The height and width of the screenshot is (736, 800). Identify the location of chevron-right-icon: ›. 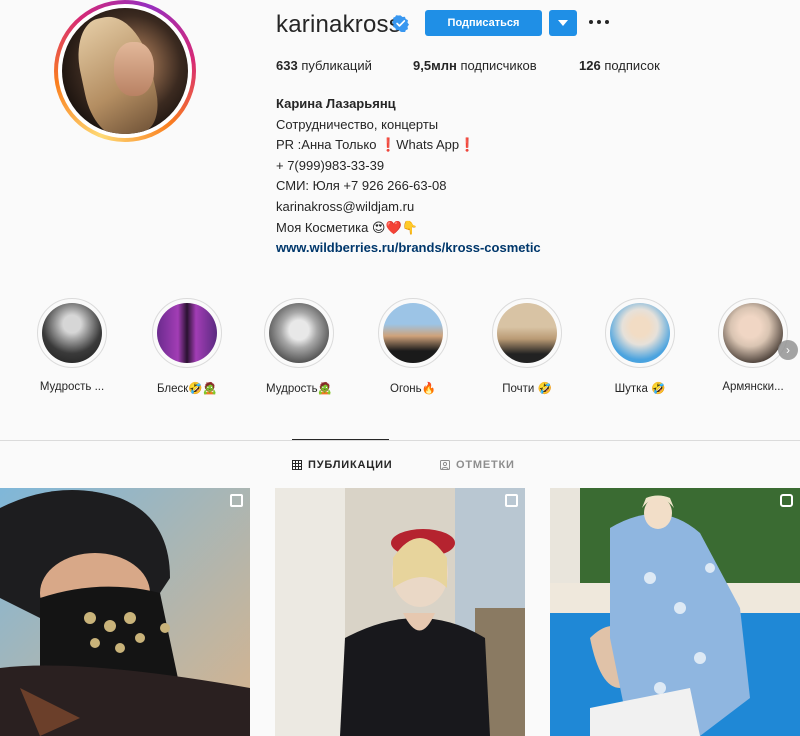
(788, 350).